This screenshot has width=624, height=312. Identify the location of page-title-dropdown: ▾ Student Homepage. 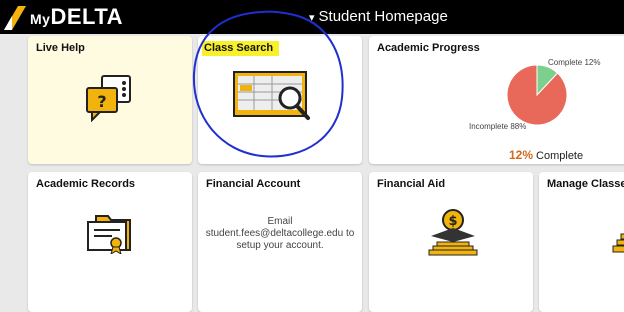
(378, 17).